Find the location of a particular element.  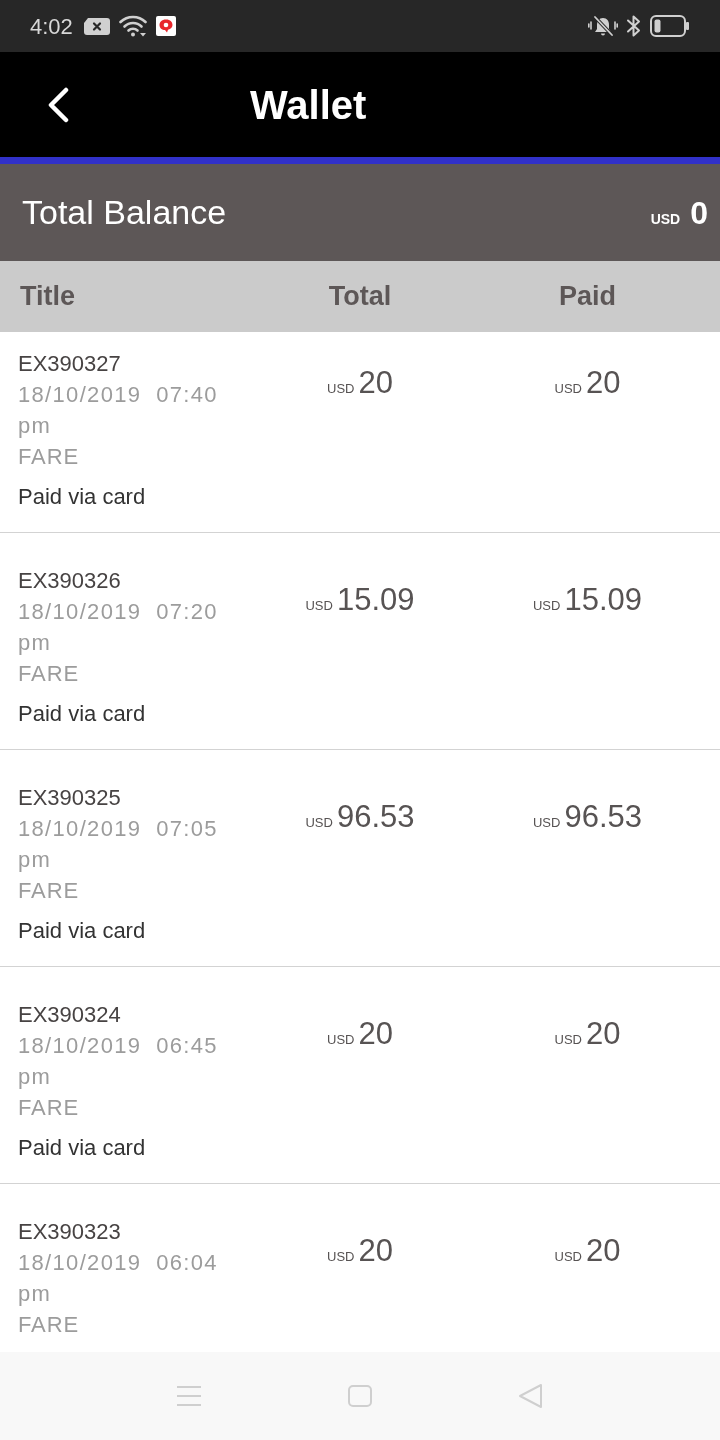

bluetooth-icon is located at coordinates (634, 26).